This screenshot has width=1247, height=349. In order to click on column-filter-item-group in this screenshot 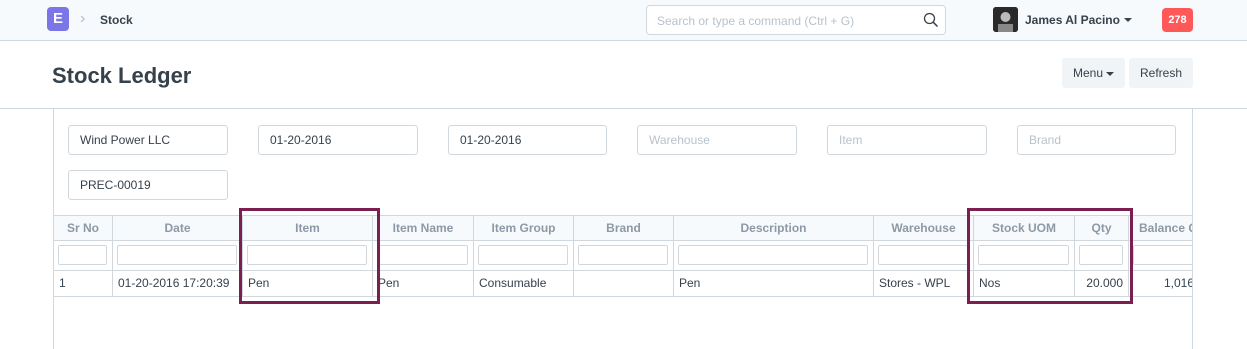, I will do `click(523, 255)`.